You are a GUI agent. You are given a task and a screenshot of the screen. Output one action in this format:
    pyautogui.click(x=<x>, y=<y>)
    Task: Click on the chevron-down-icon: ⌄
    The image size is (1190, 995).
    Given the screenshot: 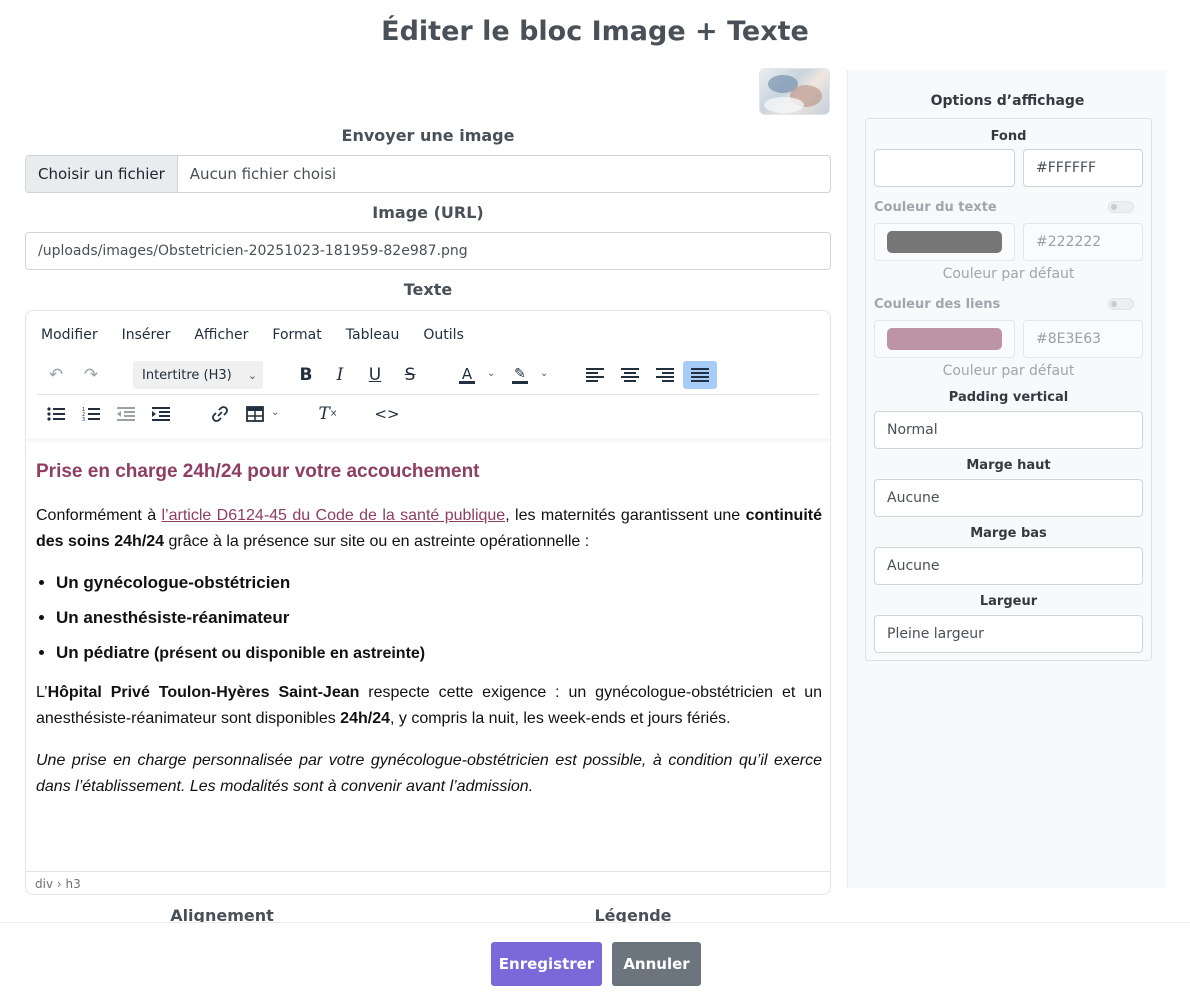 What is the action you would take?
    pyautogui.click(x=252, y=375)
    